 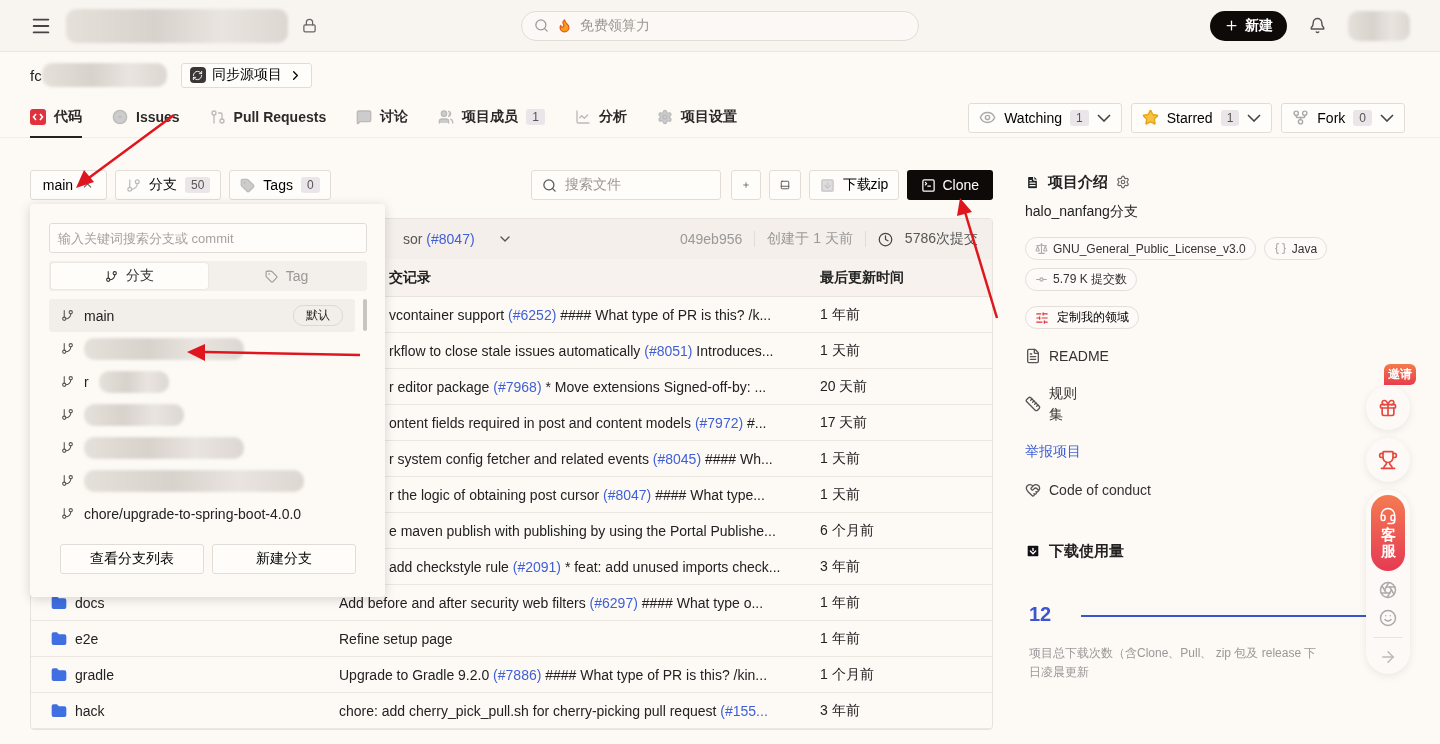 What do you see at coordinates (208, 238) in the screenshot?
I see `branch-search-field: 输入关键词搜索分支或 commit` at bounding box center [208, 238].